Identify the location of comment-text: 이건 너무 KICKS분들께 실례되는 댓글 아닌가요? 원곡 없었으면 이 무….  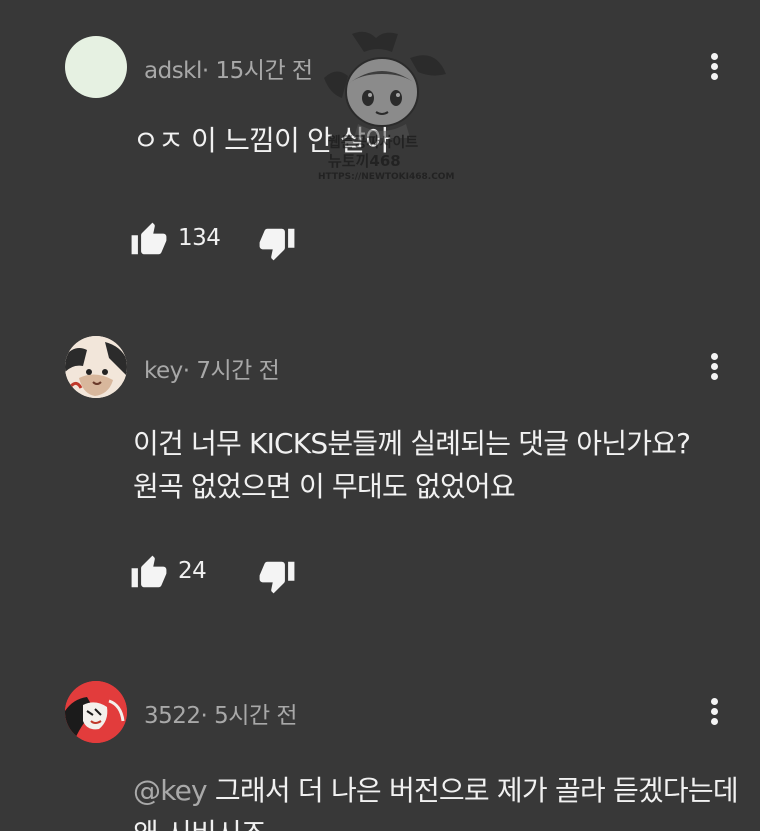
(412, 465).